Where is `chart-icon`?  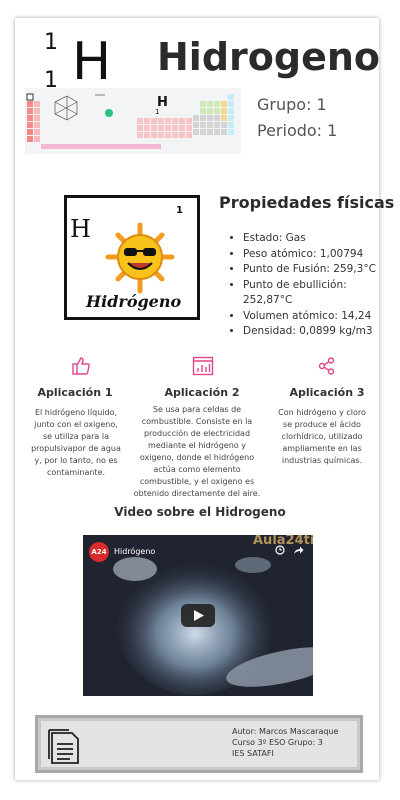
chart-icon is located at coordinates (203, 366).